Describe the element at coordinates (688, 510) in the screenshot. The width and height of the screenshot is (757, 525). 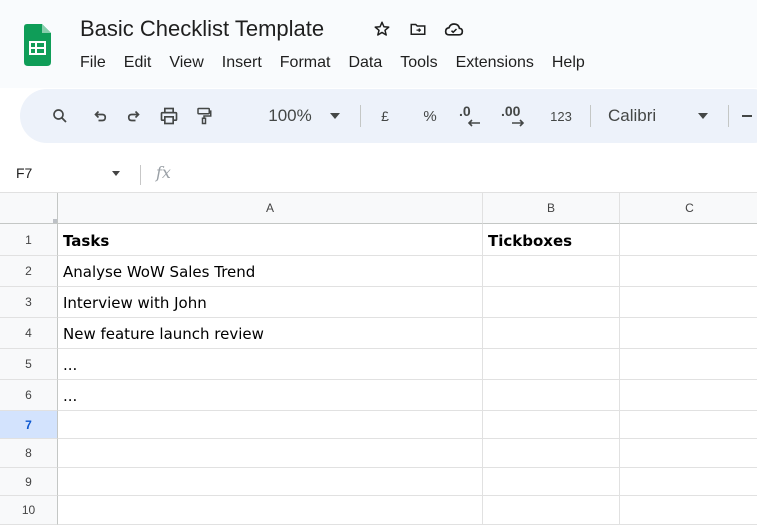
I see `cell-c10` at that location.